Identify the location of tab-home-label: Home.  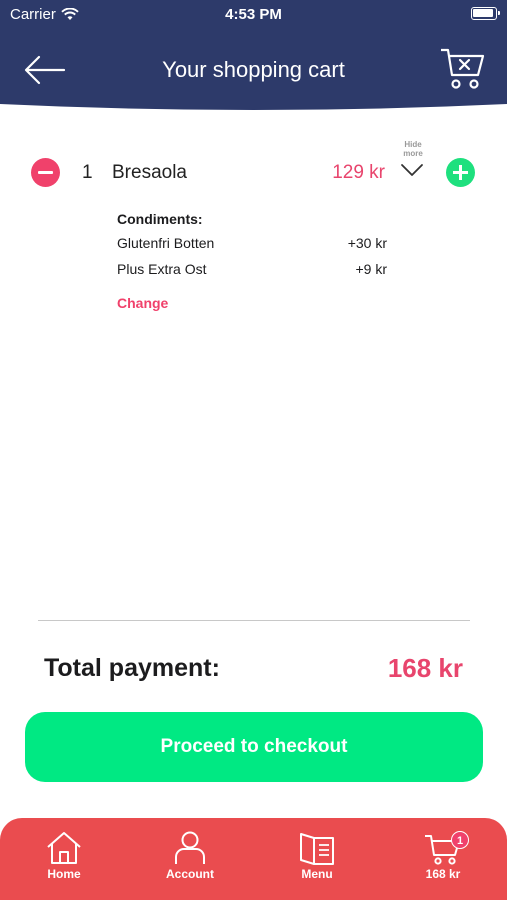
(64, 874).